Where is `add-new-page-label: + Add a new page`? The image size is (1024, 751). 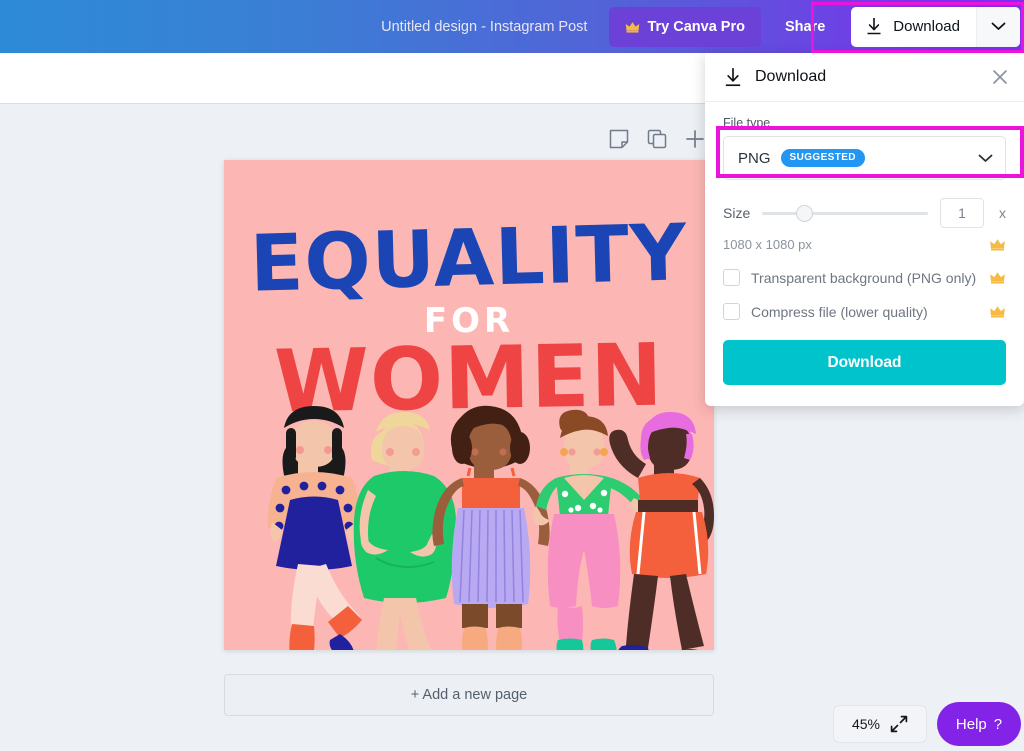
add-new-page-label: + Add a new page is located at coordinates (469, 695).